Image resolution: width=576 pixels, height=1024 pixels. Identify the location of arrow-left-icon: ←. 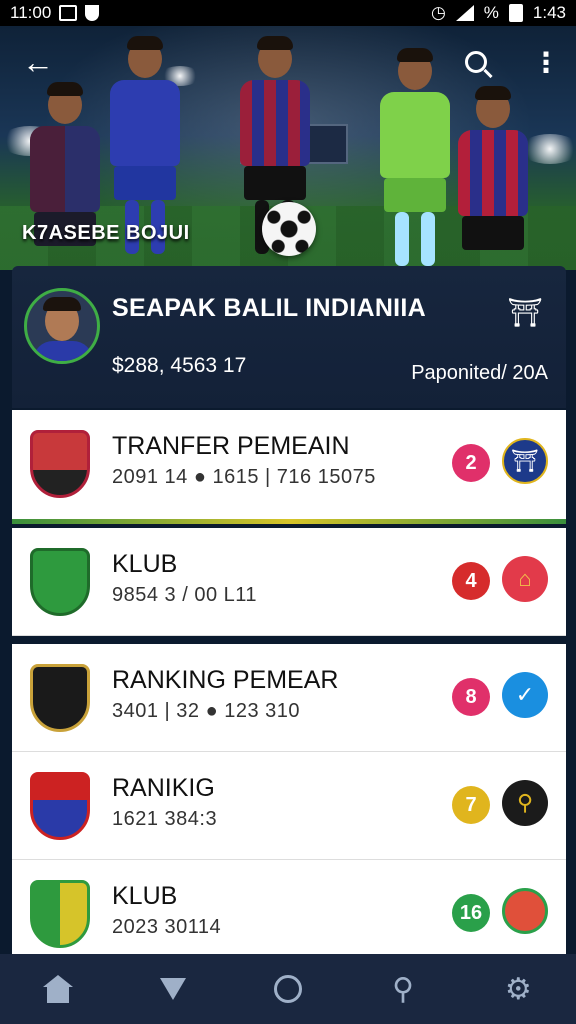
(38, 61).